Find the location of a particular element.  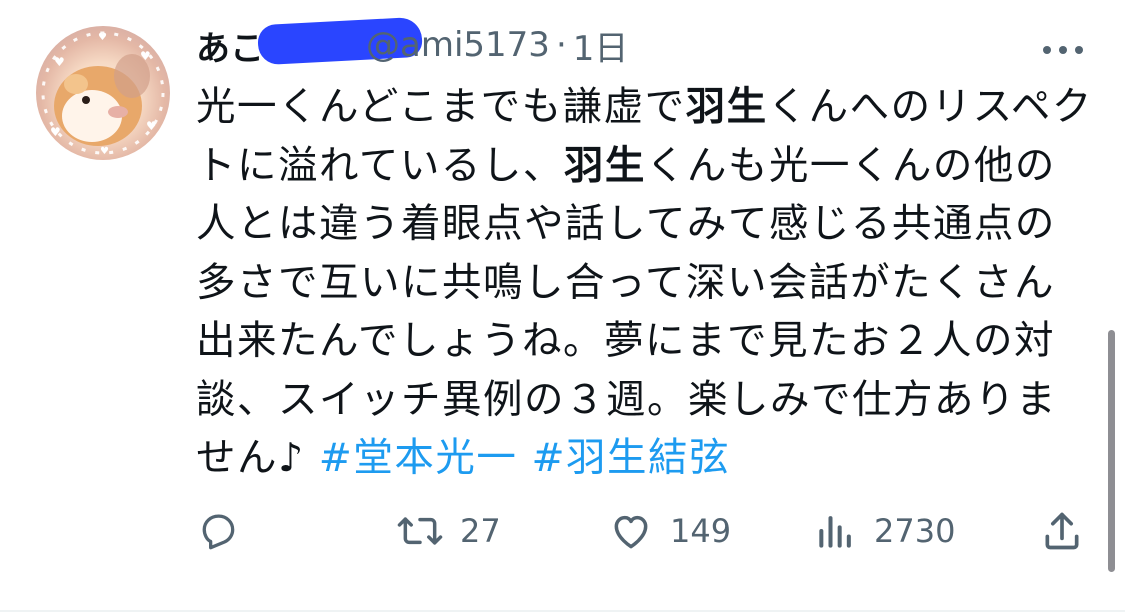

heart-icon is located at coordinates (631, 532).